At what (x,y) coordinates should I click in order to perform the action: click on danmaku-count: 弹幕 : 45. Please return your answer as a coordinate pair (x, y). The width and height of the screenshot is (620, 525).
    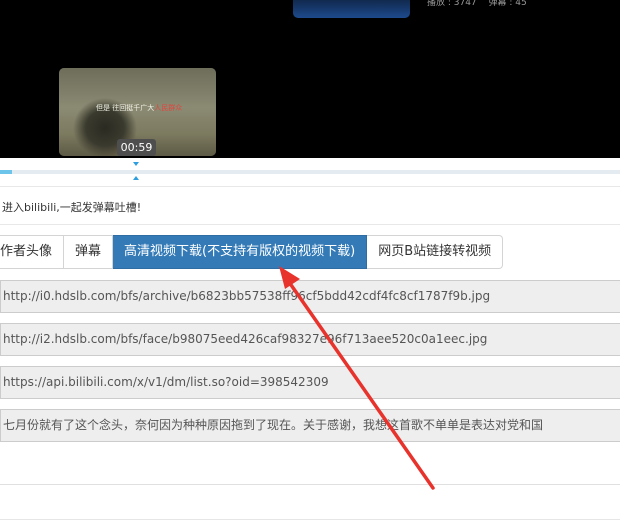
    Looking at the image, I should click on (507, 4).